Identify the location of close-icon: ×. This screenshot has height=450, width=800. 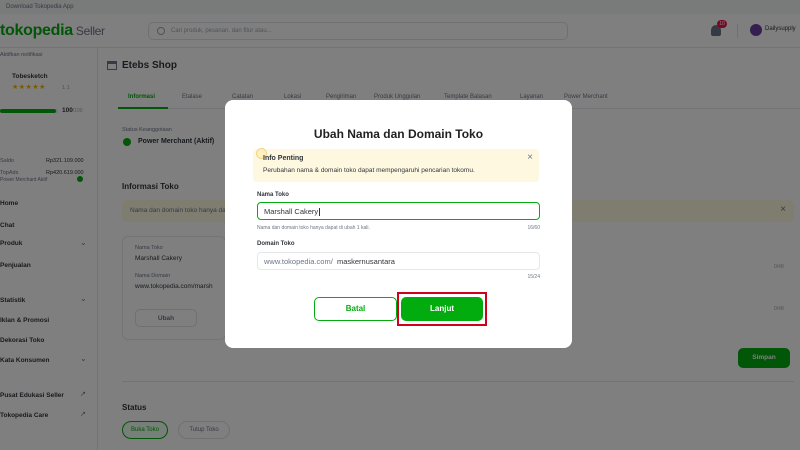
(530, 157).